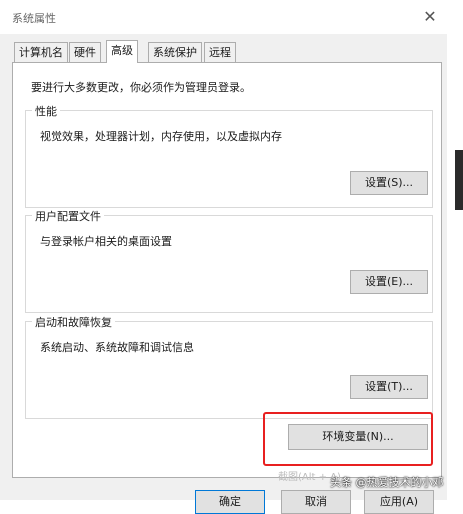 This screenshot has width=463, height=514. I want to click on background-window-edge, so click(459, 180).